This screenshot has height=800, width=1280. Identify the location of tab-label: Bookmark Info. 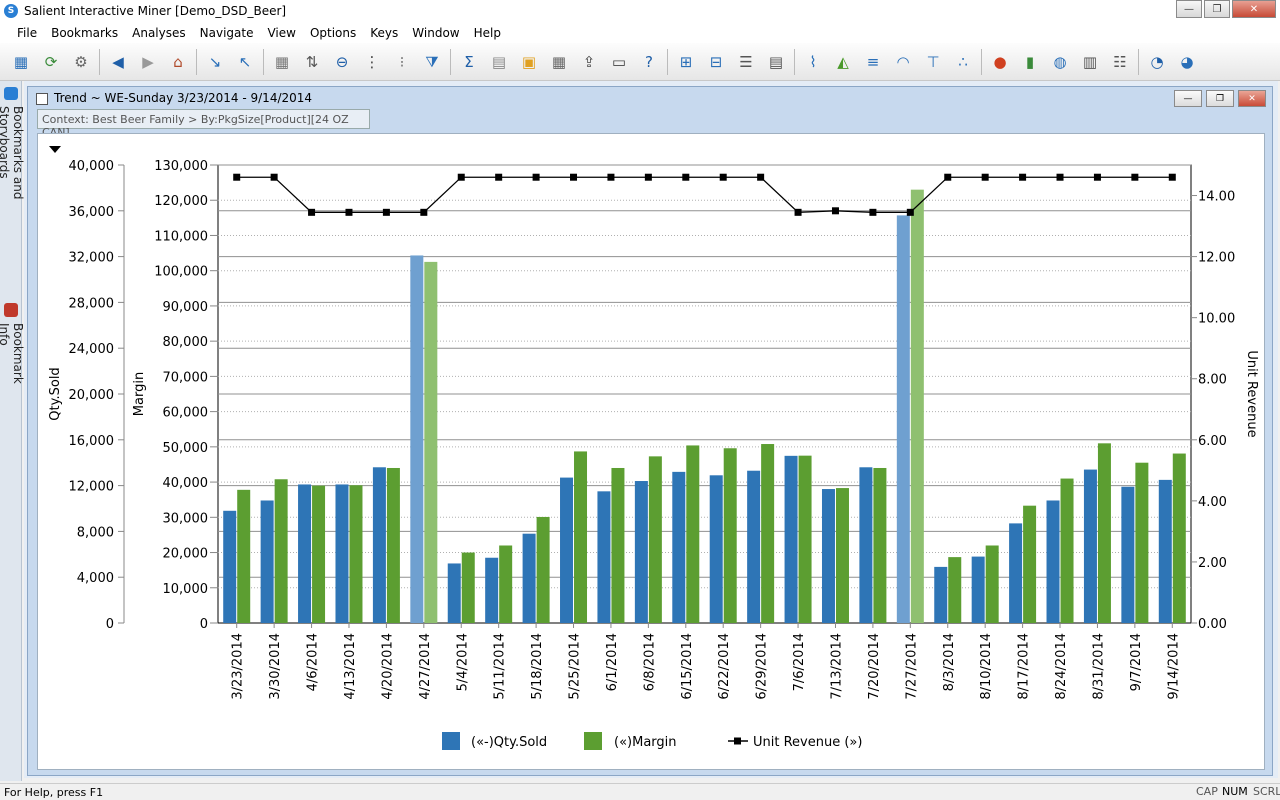
(12, 353).